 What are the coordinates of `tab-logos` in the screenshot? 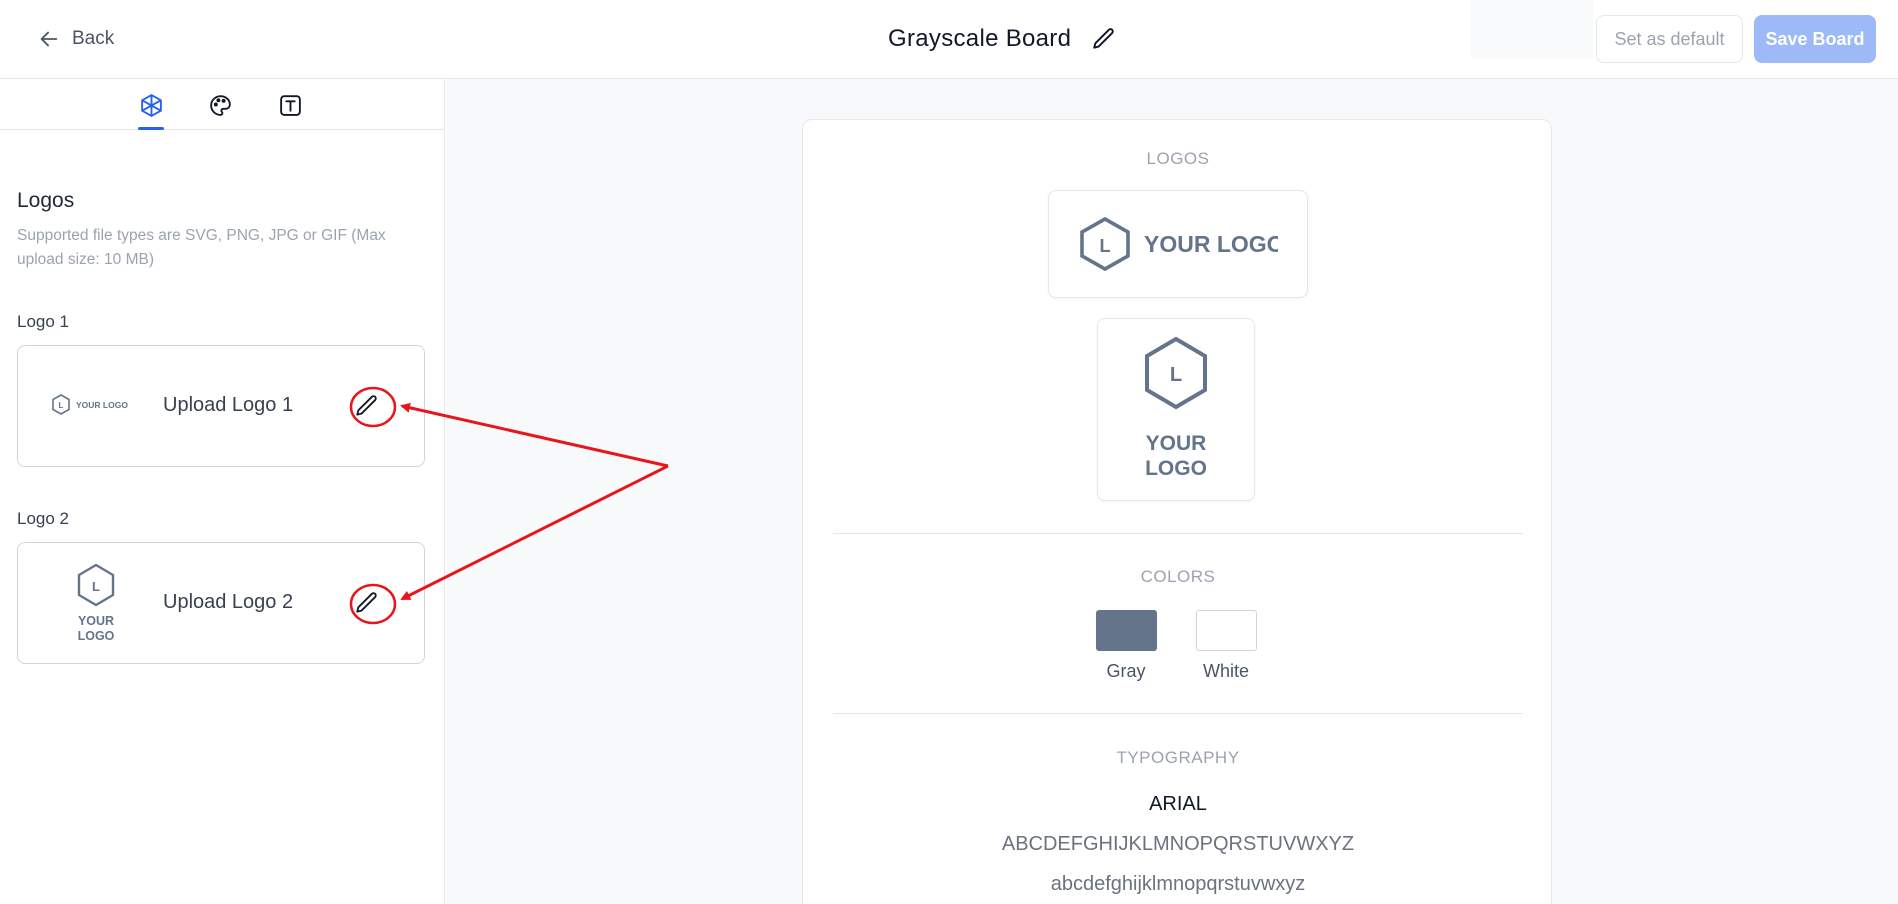 It's located at (151, 105).